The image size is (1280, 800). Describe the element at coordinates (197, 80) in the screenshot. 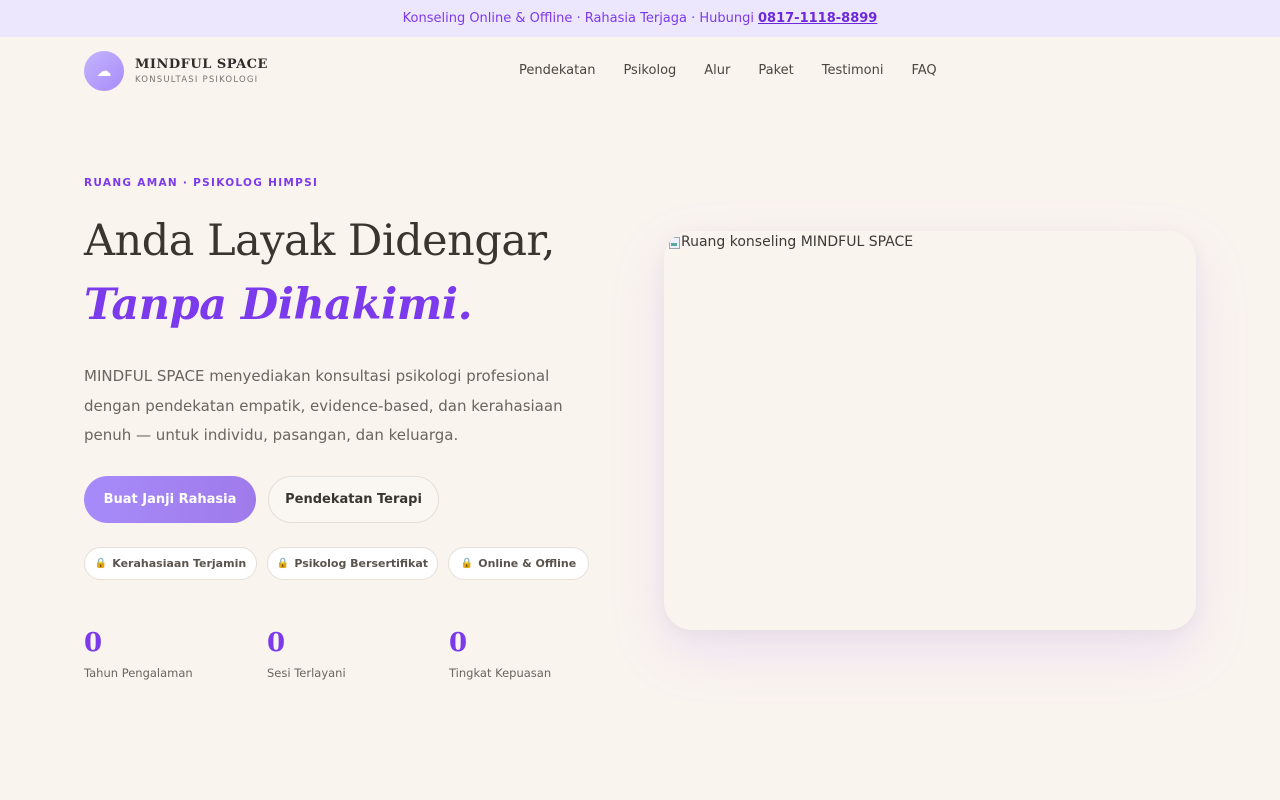

I see `brand-tagline: KONSULTASI PSIKOLOGI` at that location.